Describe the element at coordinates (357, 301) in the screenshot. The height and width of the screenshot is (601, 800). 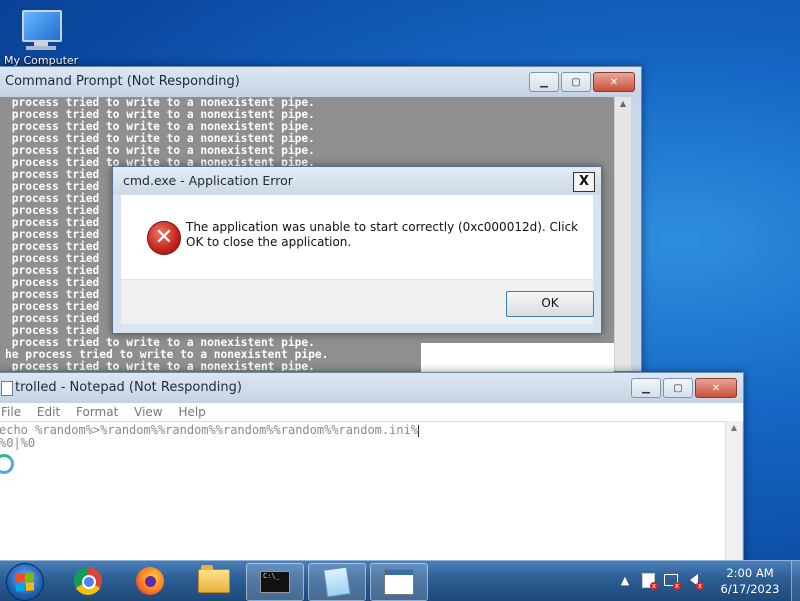
I see `dialog-footer: OK` at that location.